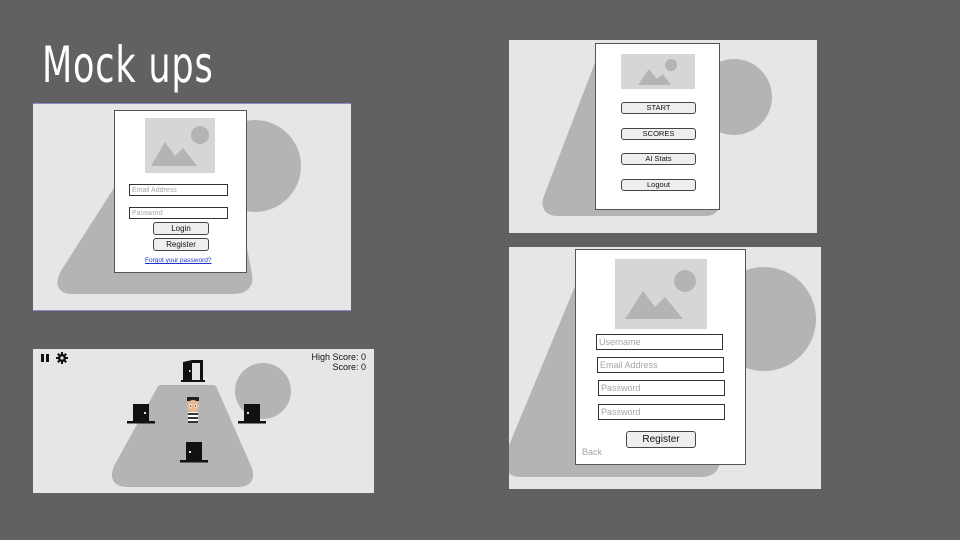 Image resolution: width=960 pixels, height=540 pixels. Describe the element at coordinates (252, 413) in the screenshot. I see `door-right-icon` at that location.